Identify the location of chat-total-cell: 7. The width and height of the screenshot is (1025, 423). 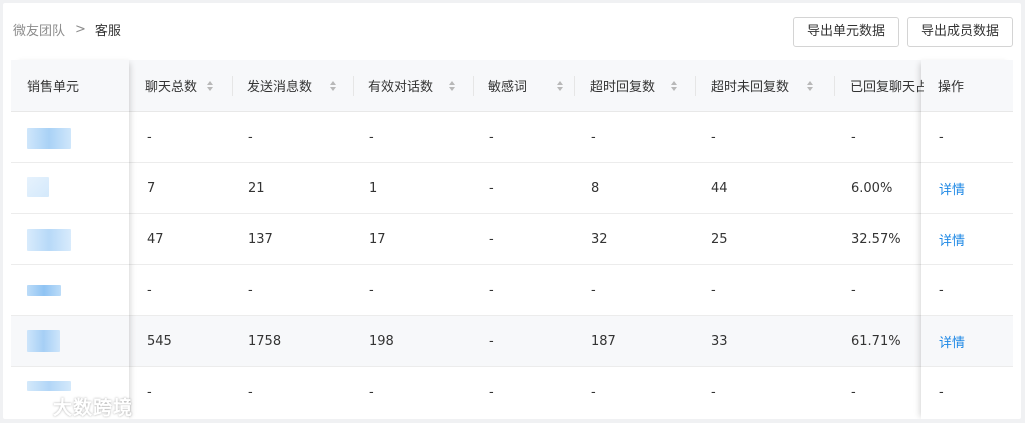
(151, 188).